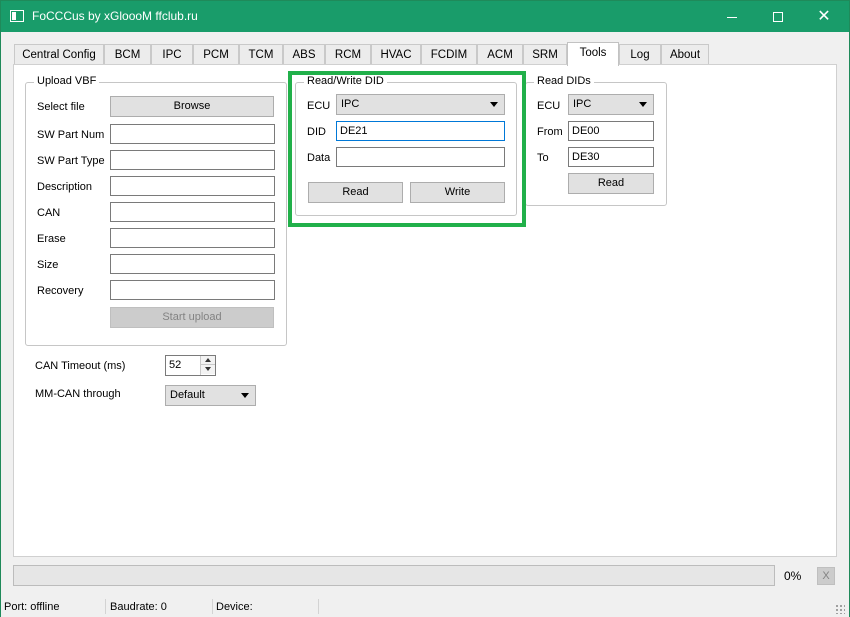 Image resolution: width=850 pixels, height=617 pixels. Describe the element at coordinates (17, 16) in the screenshot. I see `app-icon` at that location.